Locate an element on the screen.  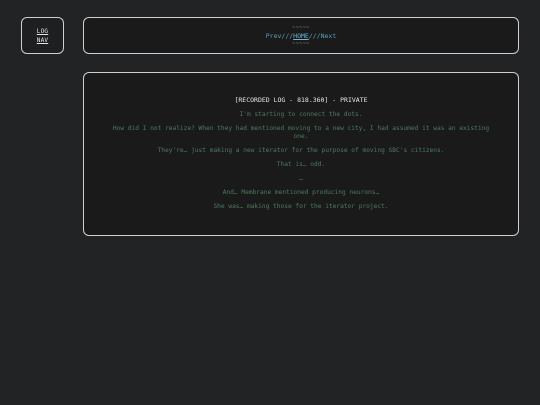
navigation-bar: ~~~~~ Prev///HOME///Next ~~~~~ is located at coordinates (301, 35).